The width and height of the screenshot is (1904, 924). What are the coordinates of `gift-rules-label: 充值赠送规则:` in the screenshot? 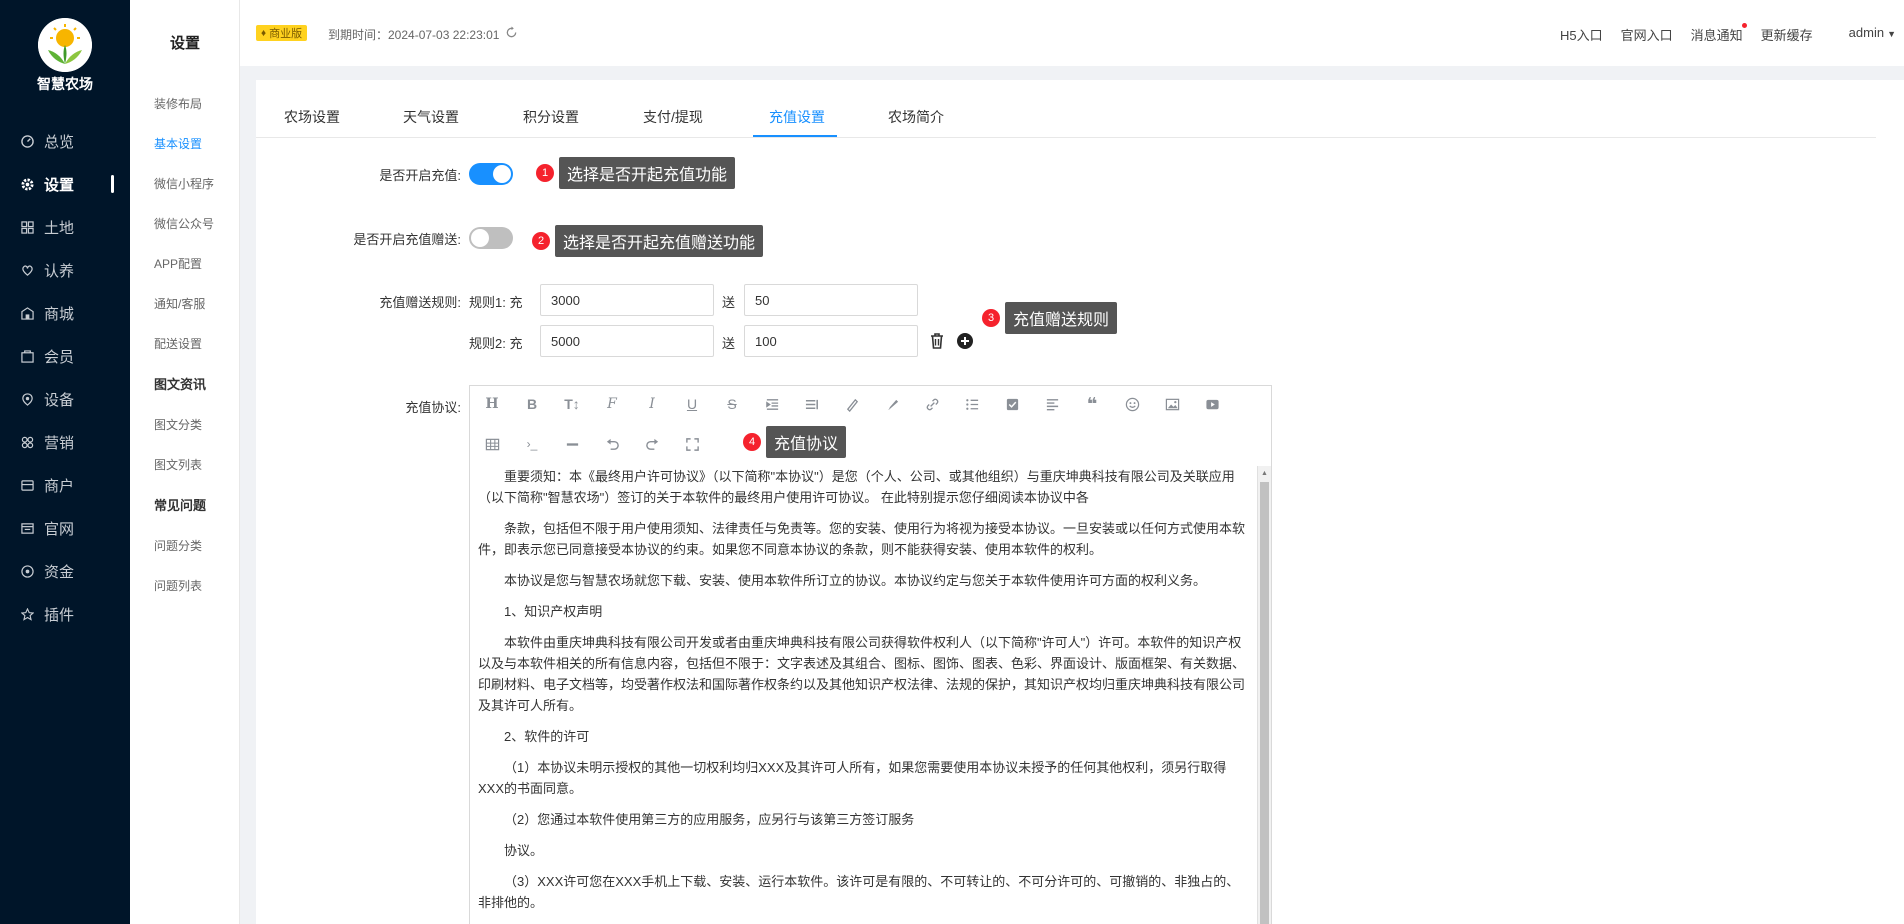 It's located at (420, 302).